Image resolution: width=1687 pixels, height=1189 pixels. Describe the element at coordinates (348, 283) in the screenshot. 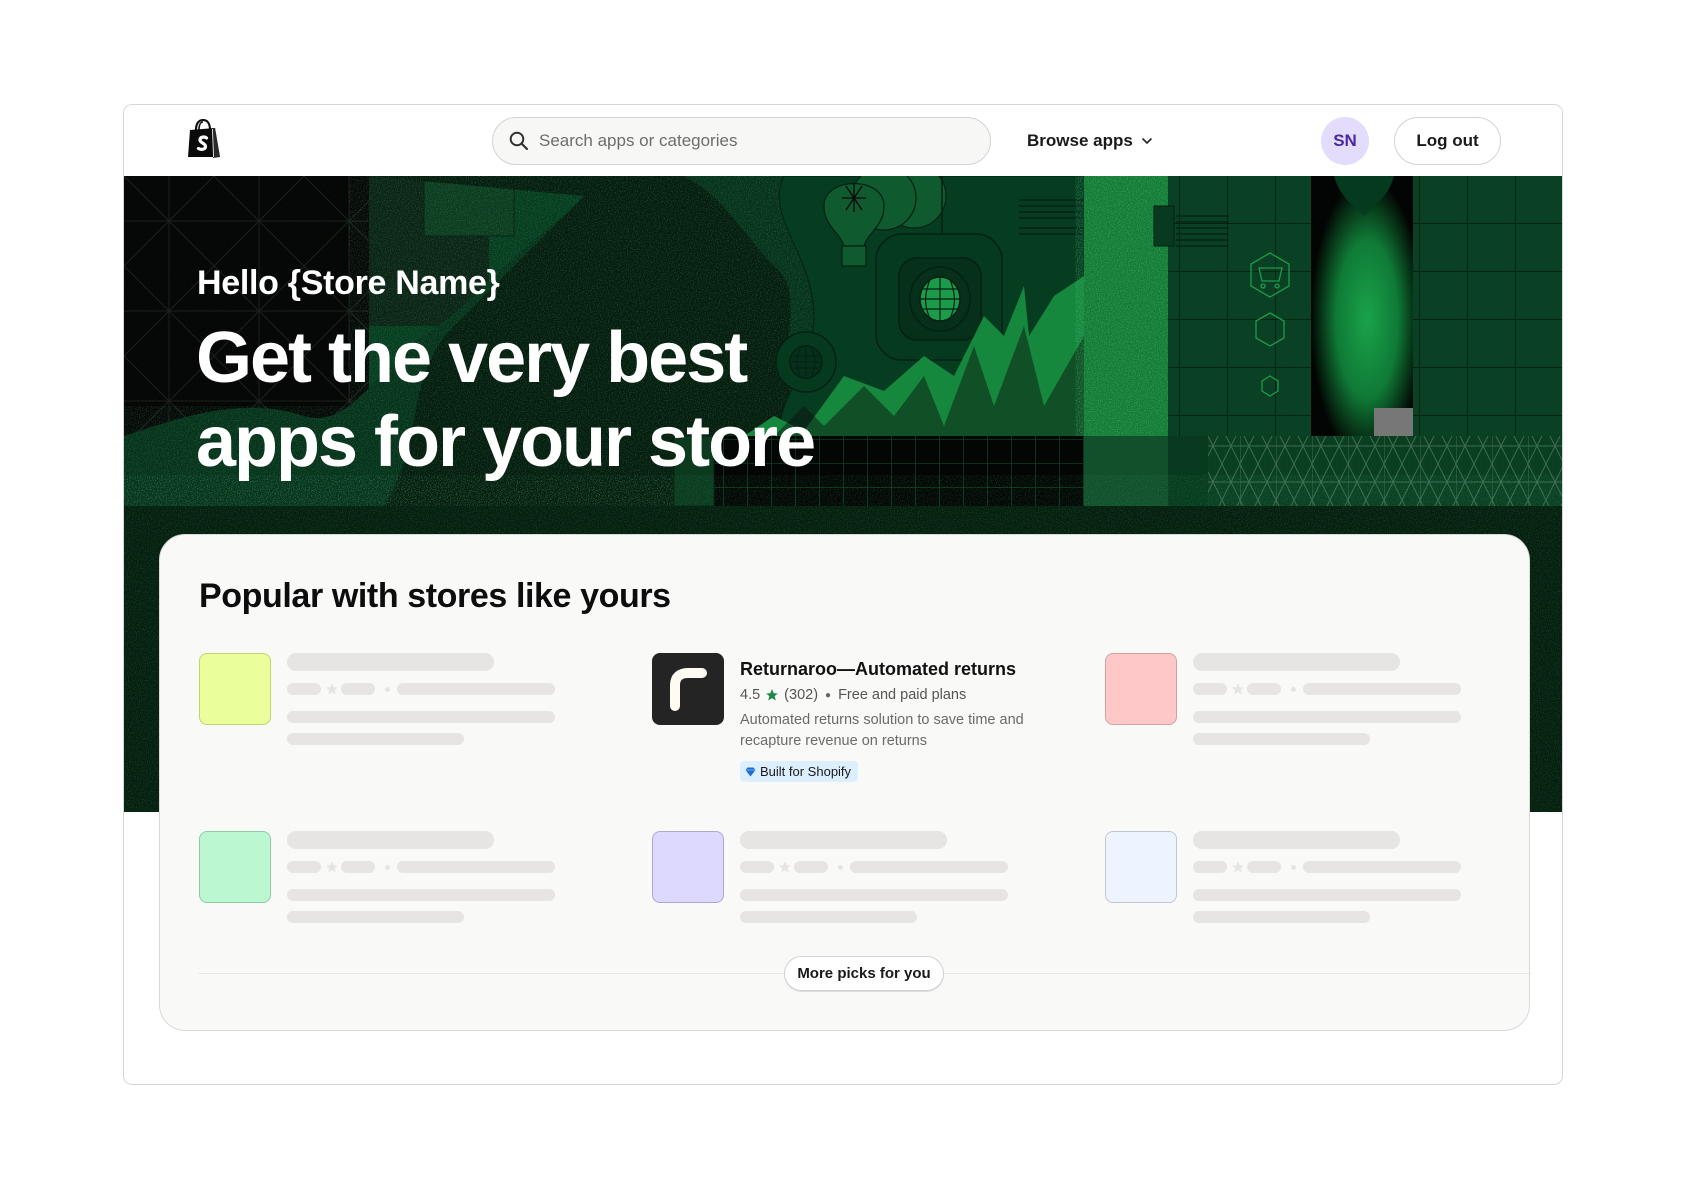

I see `greeting: Hello {Store Name}` at that location.